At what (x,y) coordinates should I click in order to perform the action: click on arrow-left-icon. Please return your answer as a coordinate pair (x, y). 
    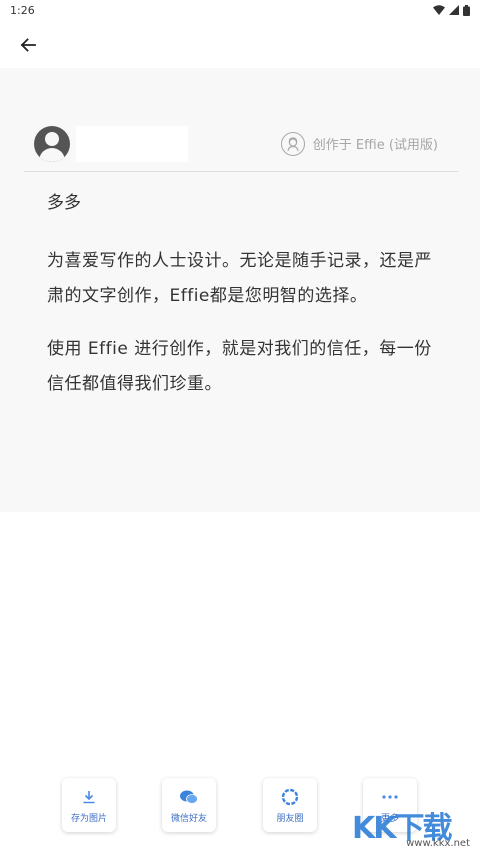
    Looking at the image, I should click on (28, 45).